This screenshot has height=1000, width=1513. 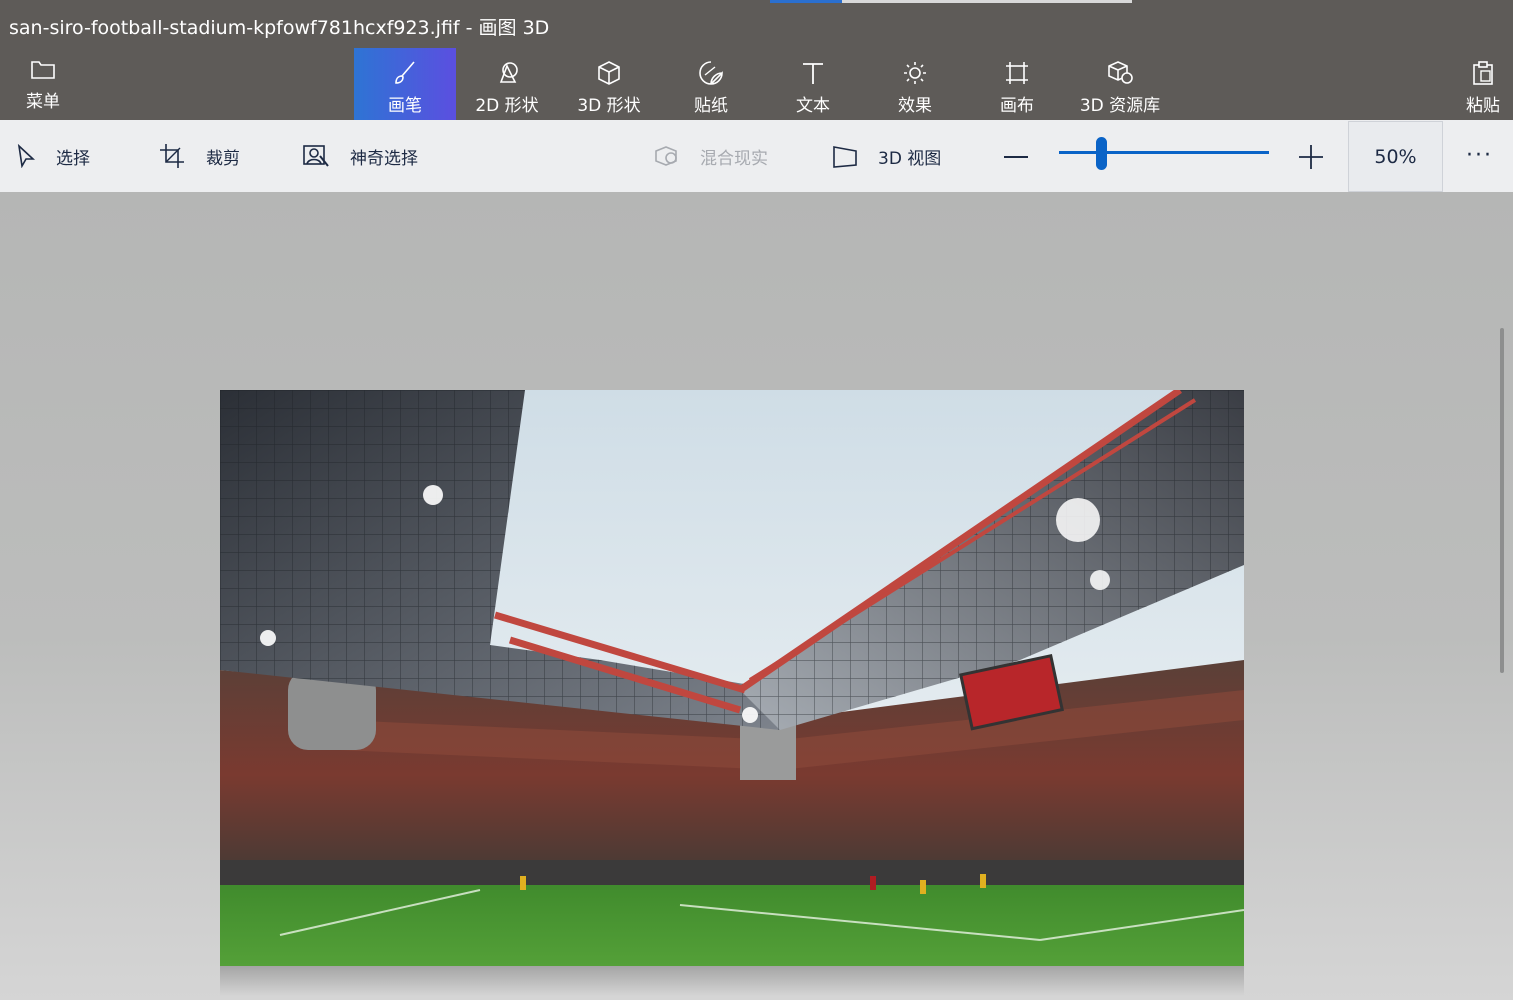 What do you see at coordinates (43, 102) in the screenshot?
I see `menu-label: 菜单` at bounding box center [43, 102].